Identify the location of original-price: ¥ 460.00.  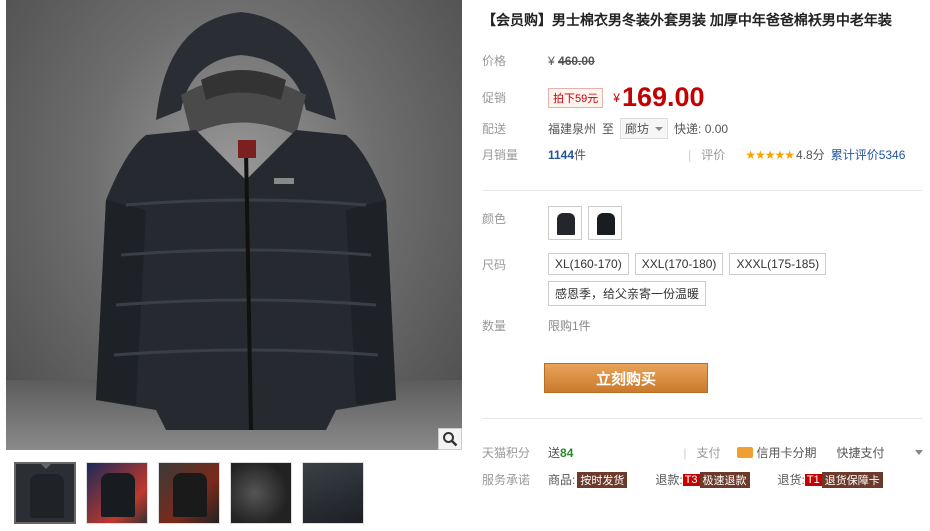
(571, 60).